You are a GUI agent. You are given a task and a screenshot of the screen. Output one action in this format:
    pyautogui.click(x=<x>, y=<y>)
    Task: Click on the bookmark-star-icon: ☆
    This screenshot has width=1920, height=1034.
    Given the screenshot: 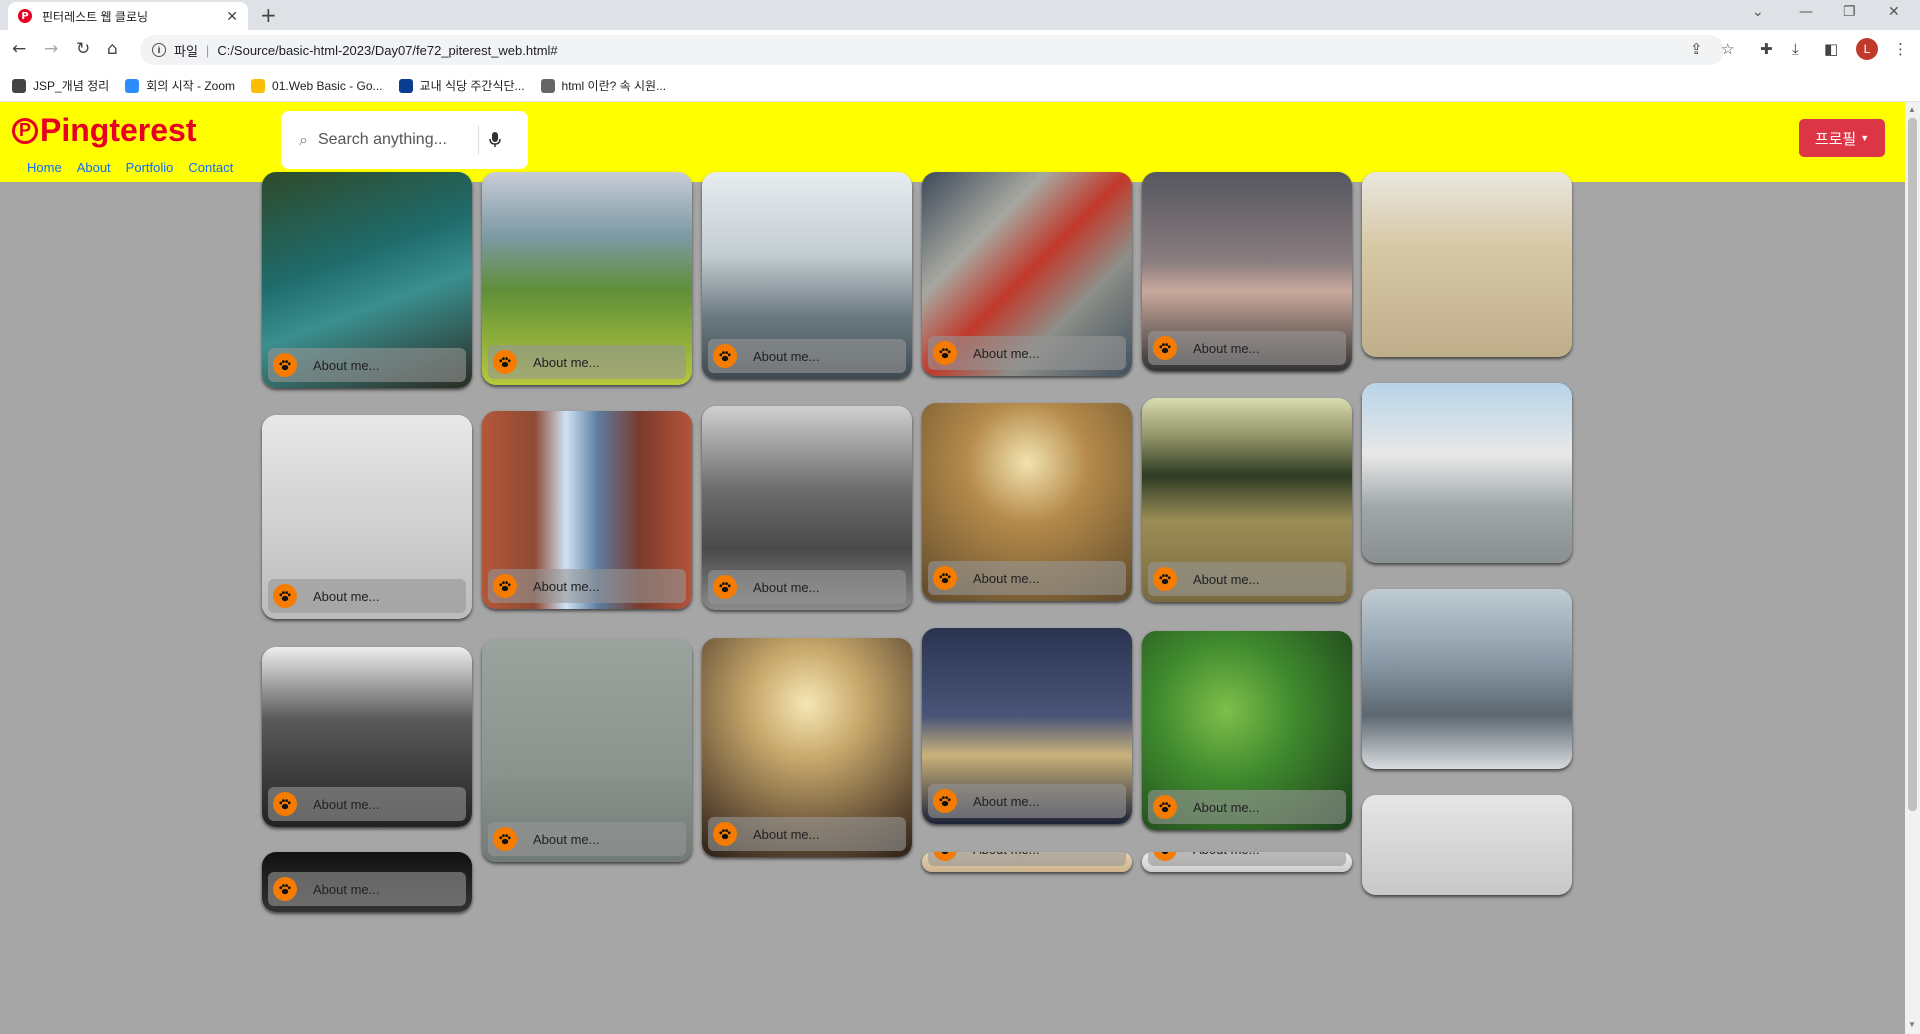 What is the action you would take?
    pyautogui.click(x=1727, y=49)
    